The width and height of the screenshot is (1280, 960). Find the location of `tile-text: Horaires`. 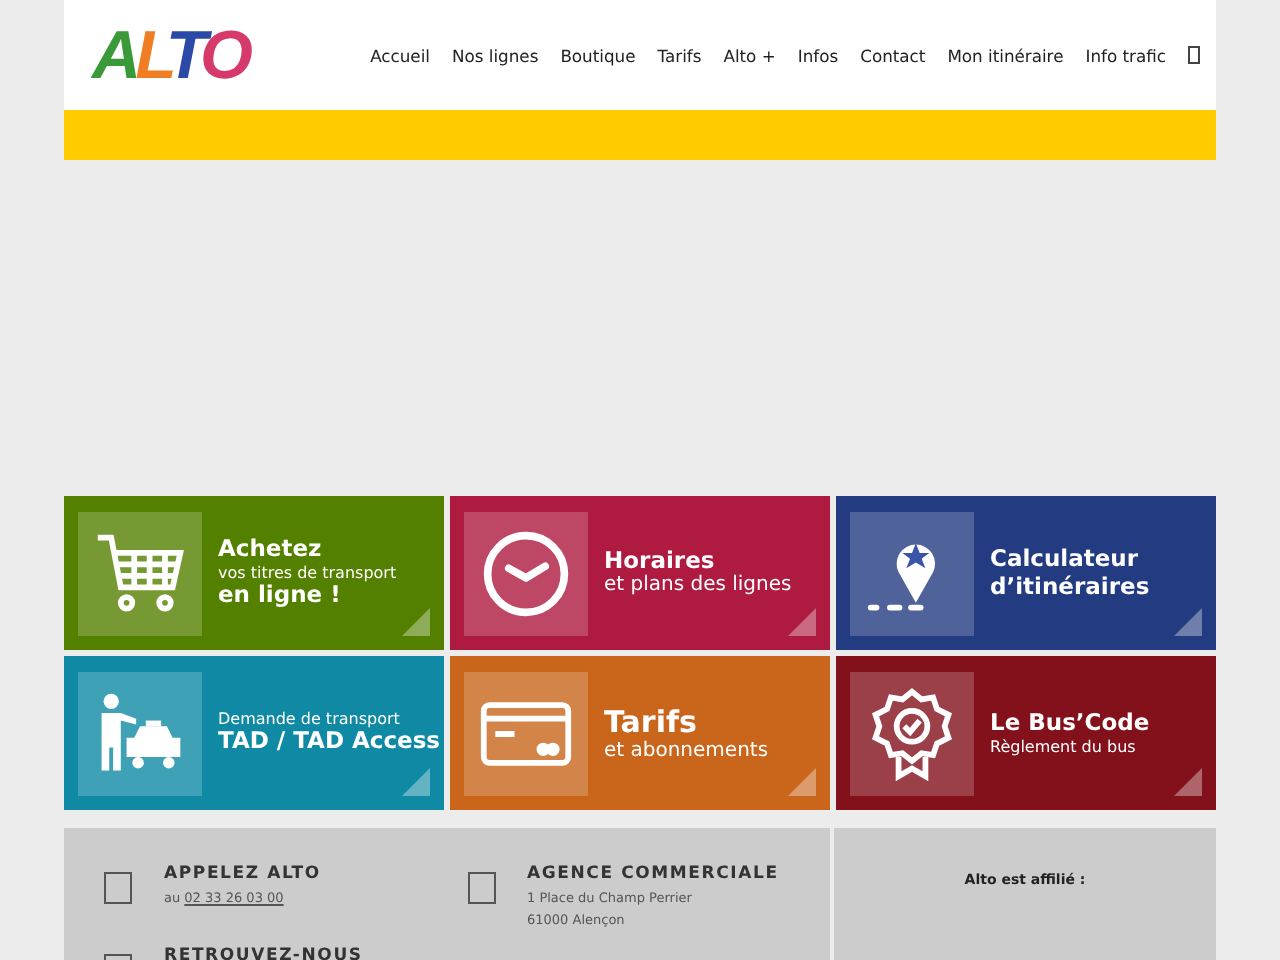

tile-text: Horaires is located at coordinates (660, 560).